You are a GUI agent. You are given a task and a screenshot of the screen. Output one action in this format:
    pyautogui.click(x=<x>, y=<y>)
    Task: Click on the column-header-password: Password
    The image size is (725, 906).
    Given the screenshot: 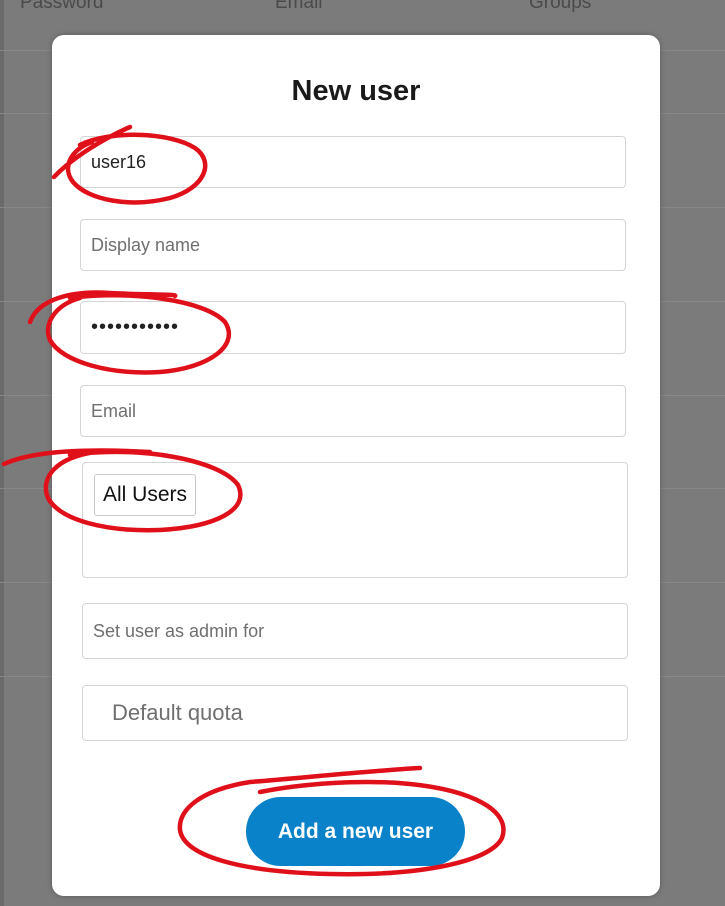 What is the action you would take?
    pyautogui.click(x=62, y=6)
    